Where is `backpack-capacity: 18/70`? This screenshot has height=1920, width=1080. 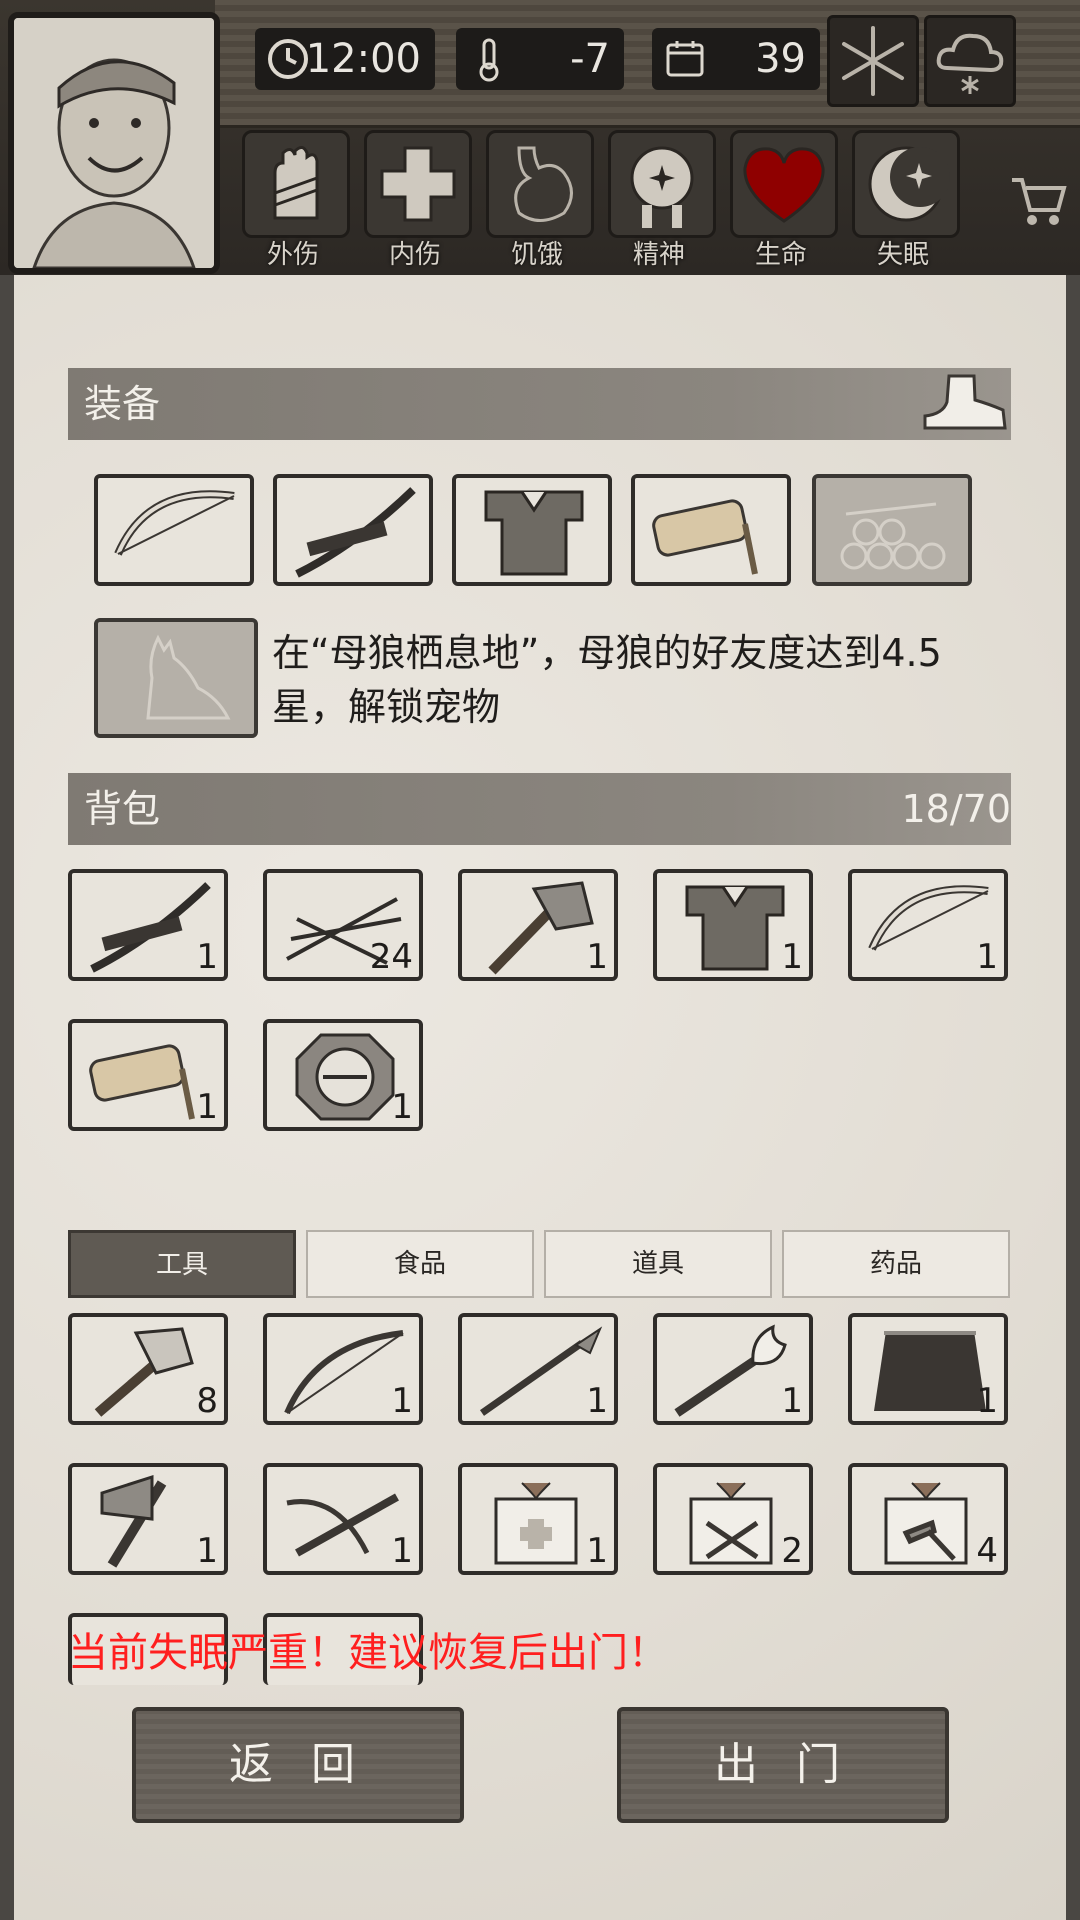 backpack-capacity: 18/70 is located at coordinates (956, 809).